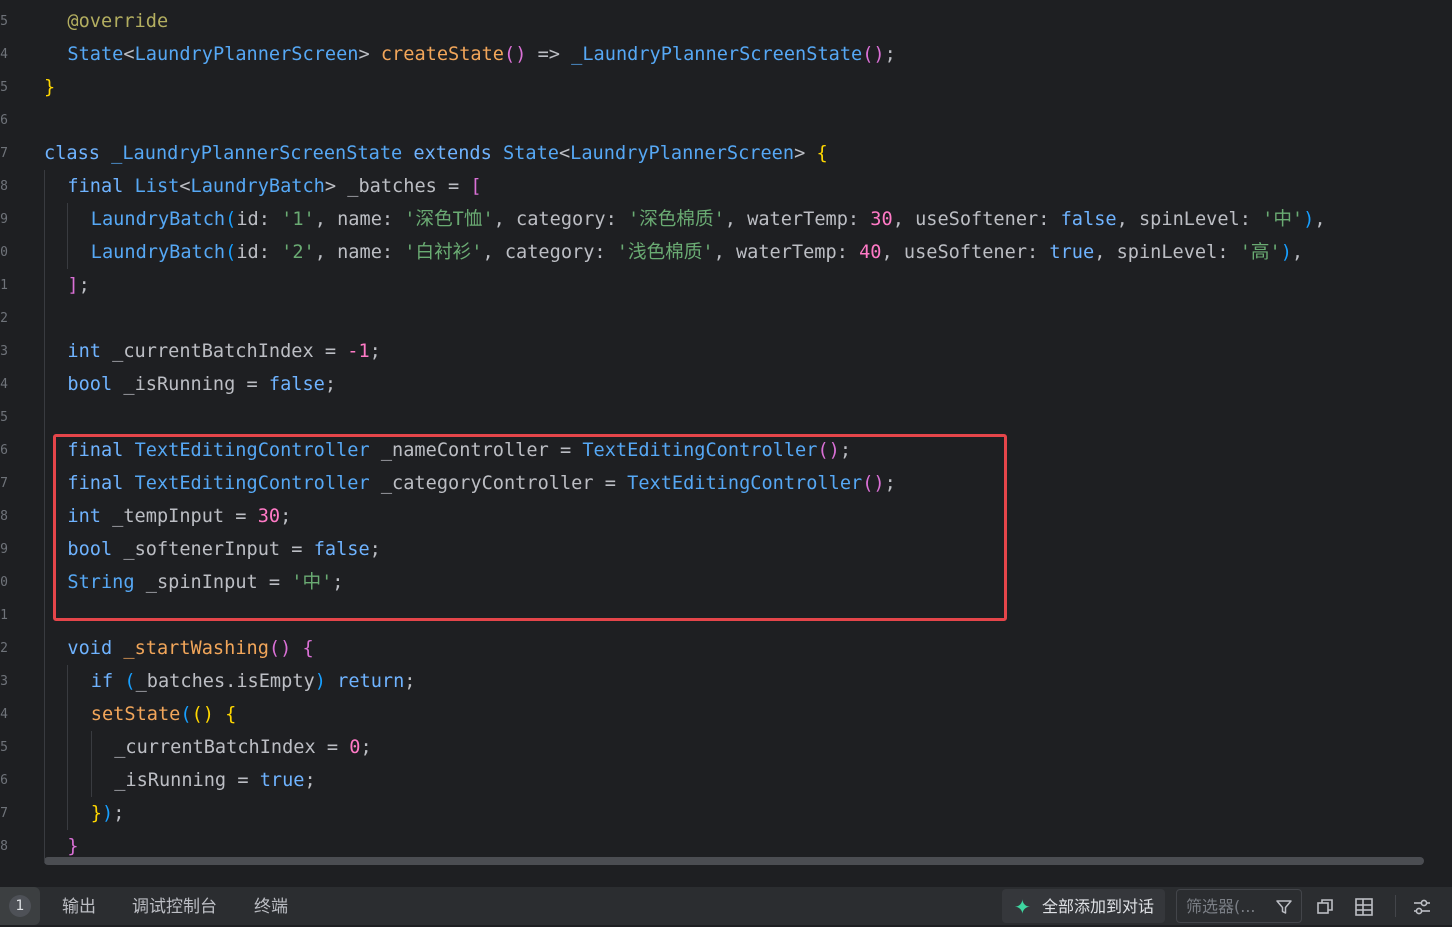 The image size is (1452, 927). I want to click on code-line: bool _isRunning = false;, so click(201, 384).